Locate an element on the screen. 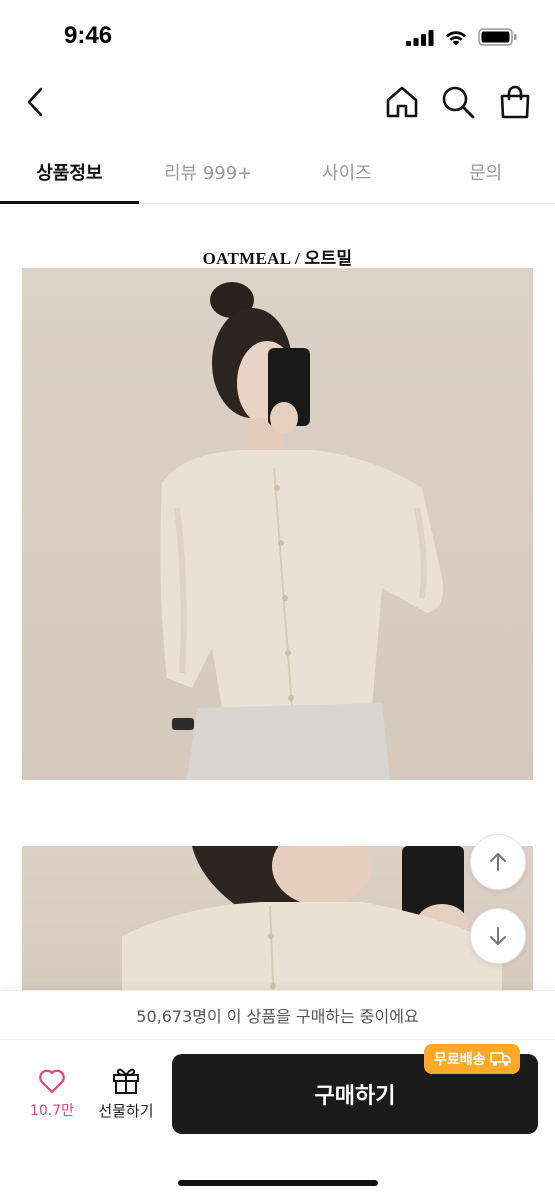 This screenshot has height=1200, width=555. product-tabs: 상품정보 리뷰 999+ 사이즈 문의 is located at coordinates (277, 172).